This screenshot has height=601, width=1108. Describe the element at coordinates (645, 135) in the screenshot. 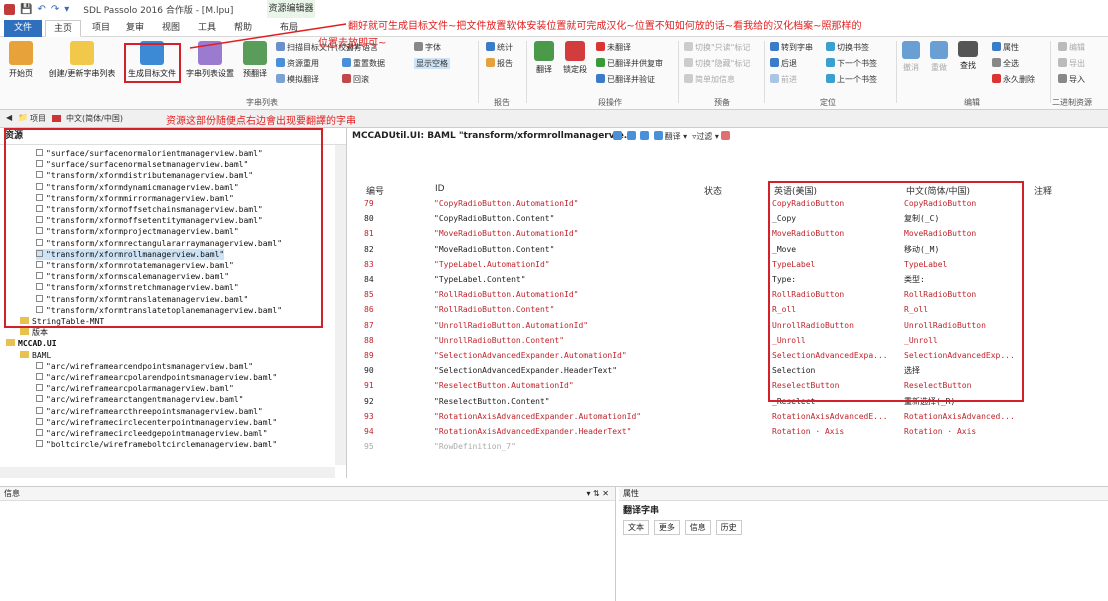

I see `dialog-icon` at that location.